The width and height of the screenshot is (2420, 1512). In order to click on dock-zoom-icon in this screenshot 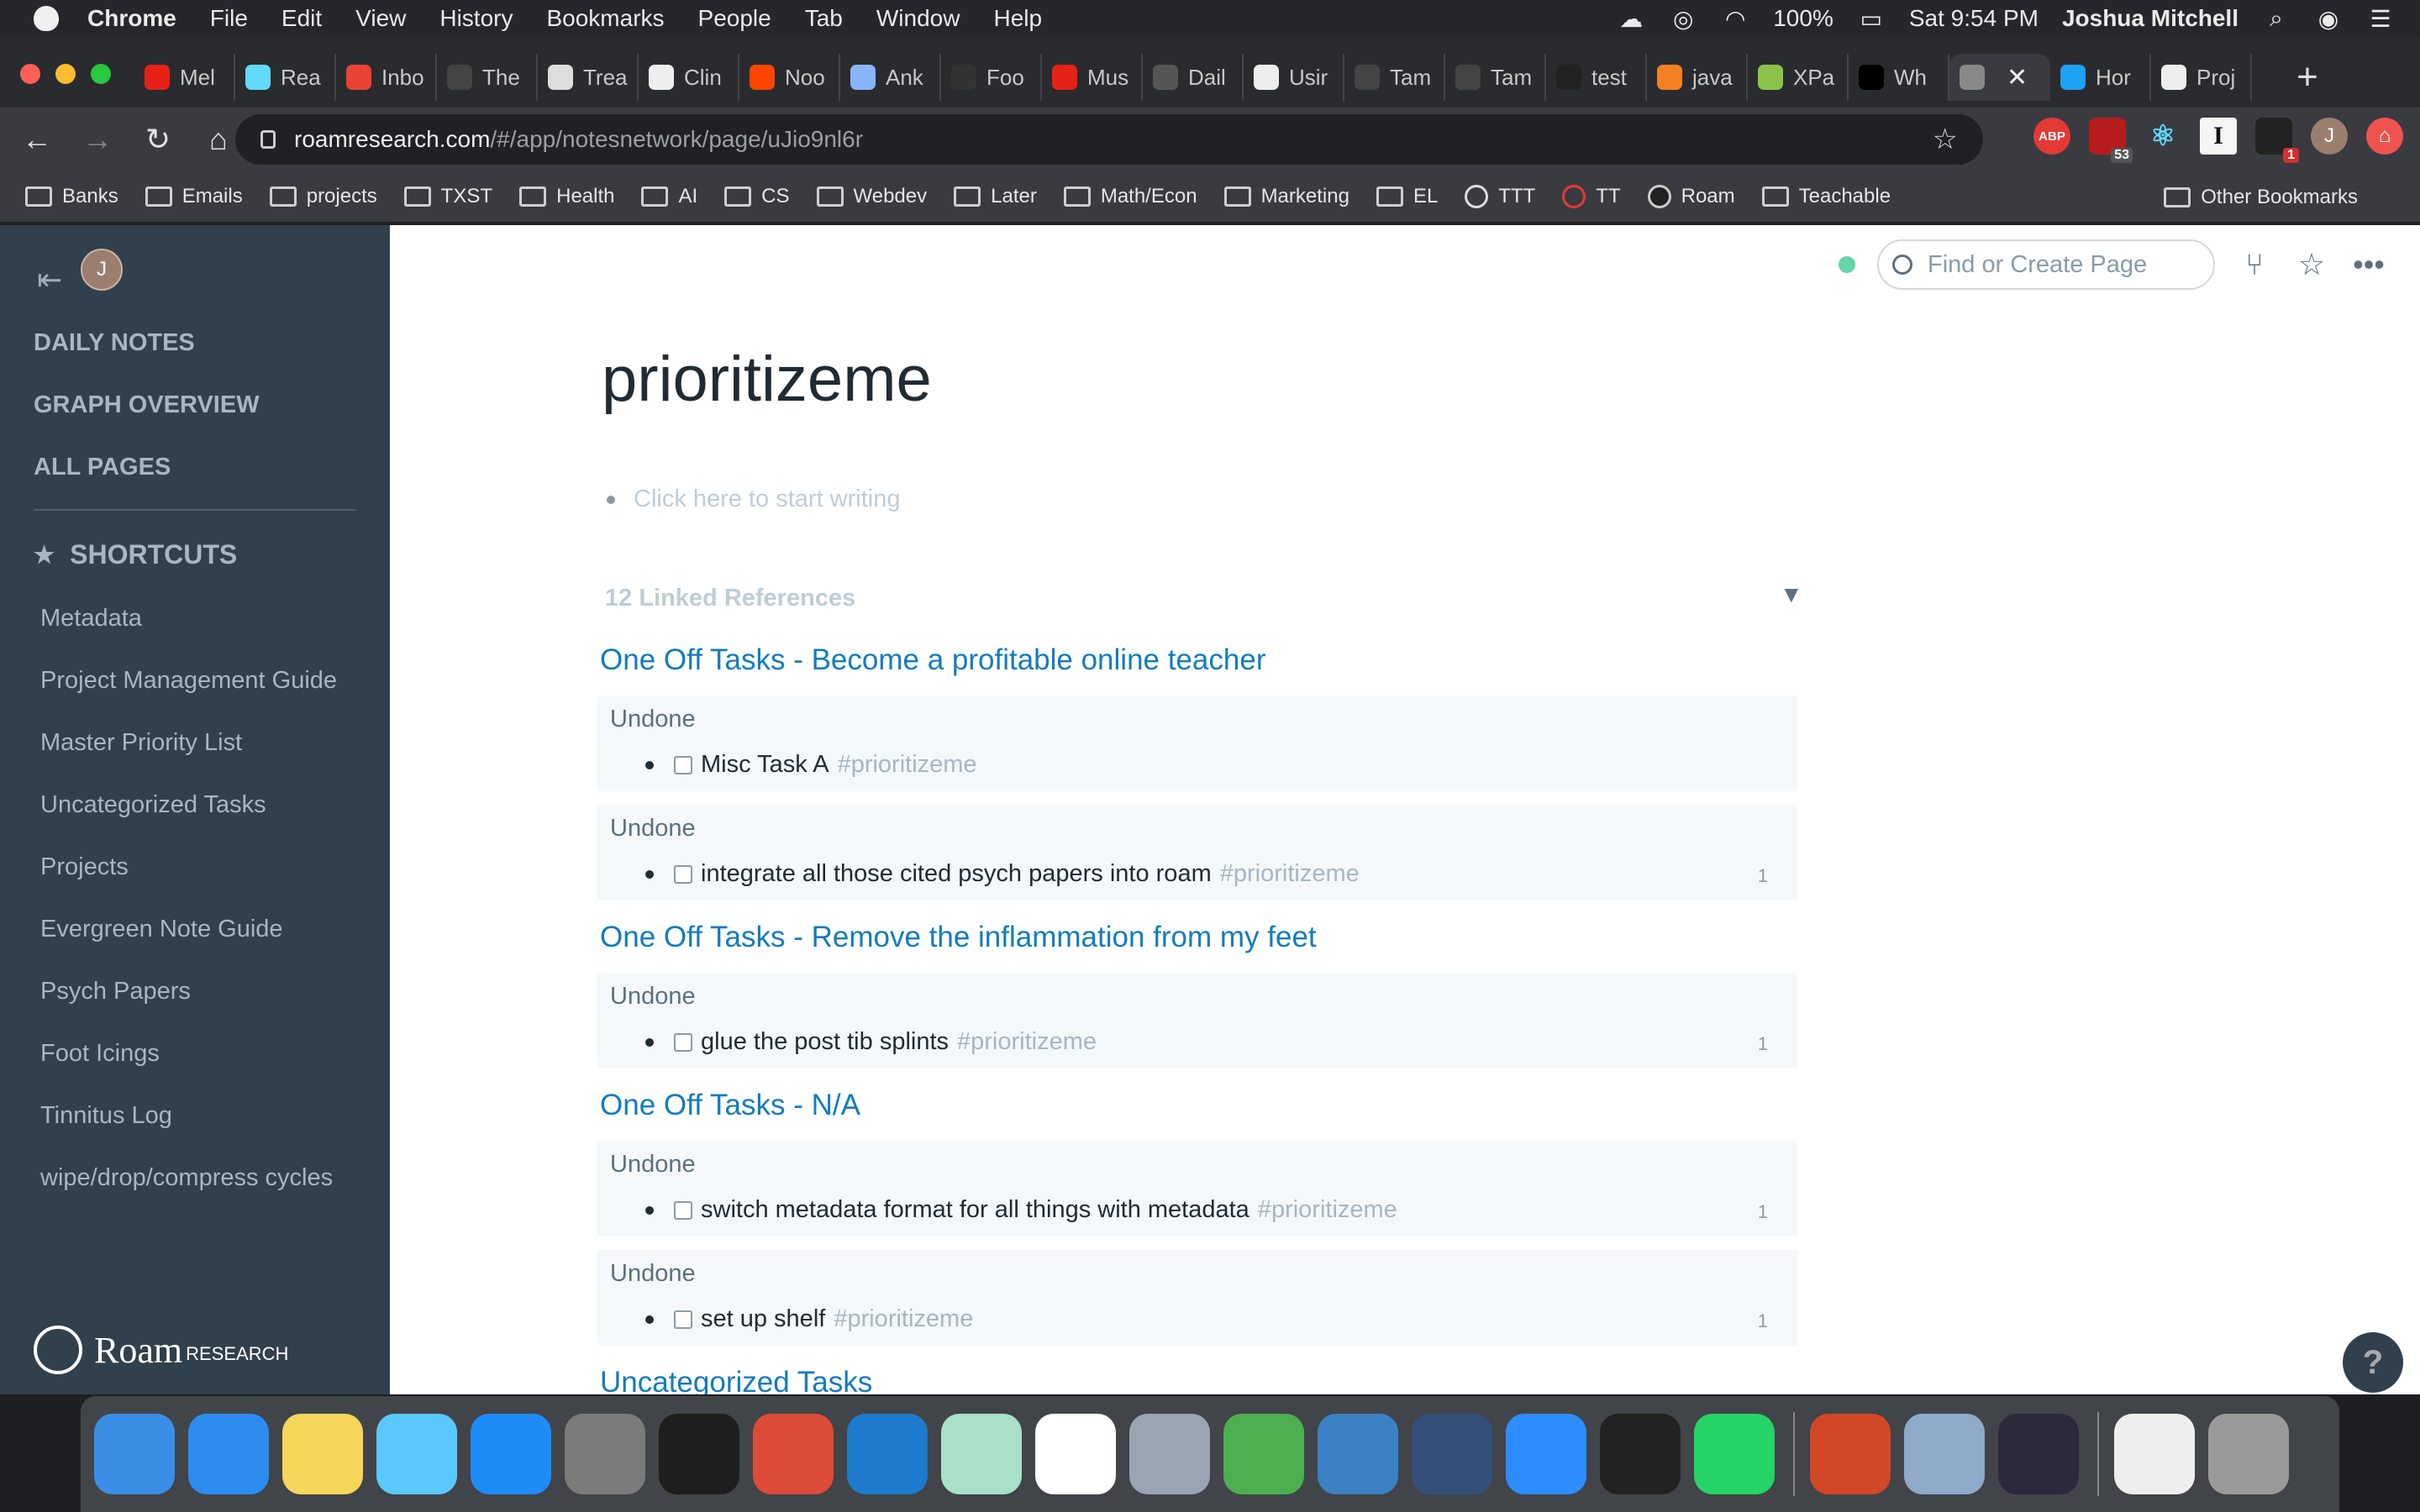, I will do `click(1546, 1454)`.